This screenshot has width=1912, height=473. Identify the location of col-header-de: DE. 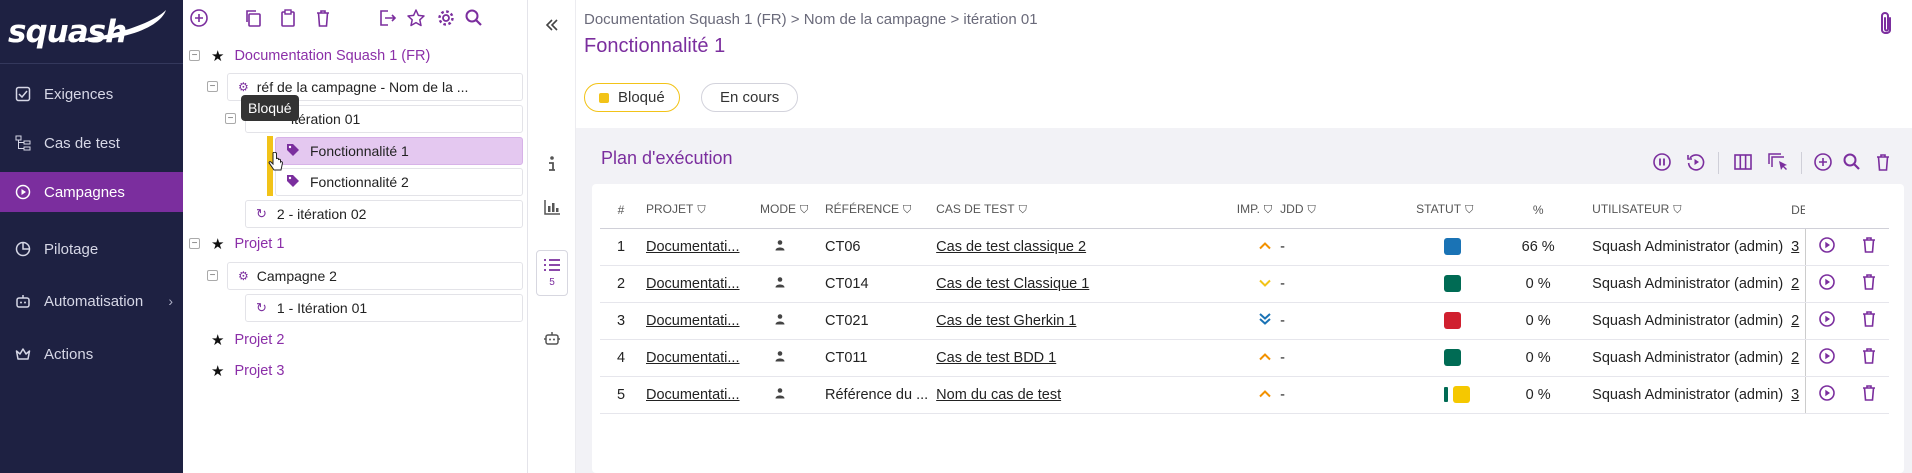
(1796, 210).